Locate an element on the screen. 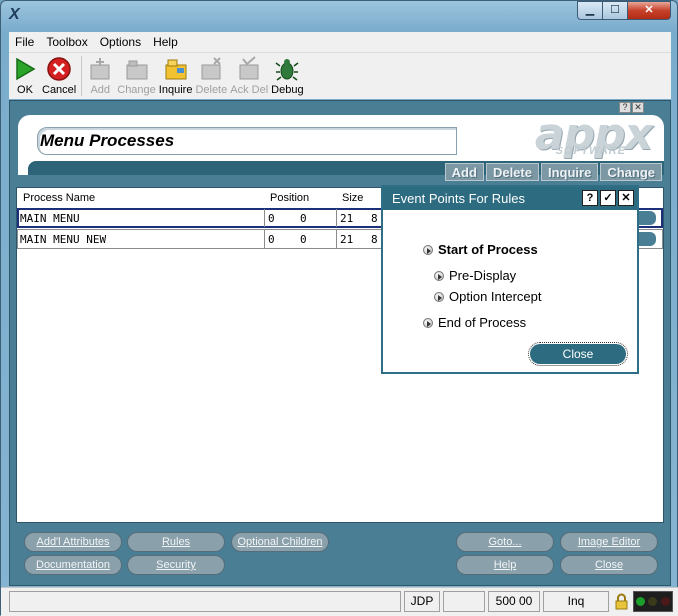  toolbar-separator is located at coordinates (82, 76).